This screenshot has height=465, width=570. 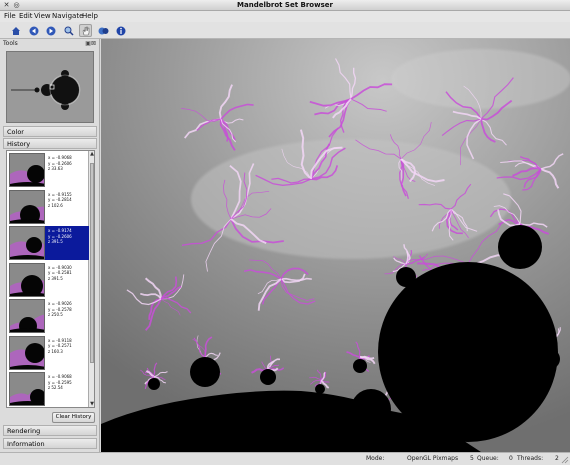 What do you see at coordinates (93, 43) in the screenshot?
I see `close-dock-icon: ⊠` at bounding box center [93, 43].